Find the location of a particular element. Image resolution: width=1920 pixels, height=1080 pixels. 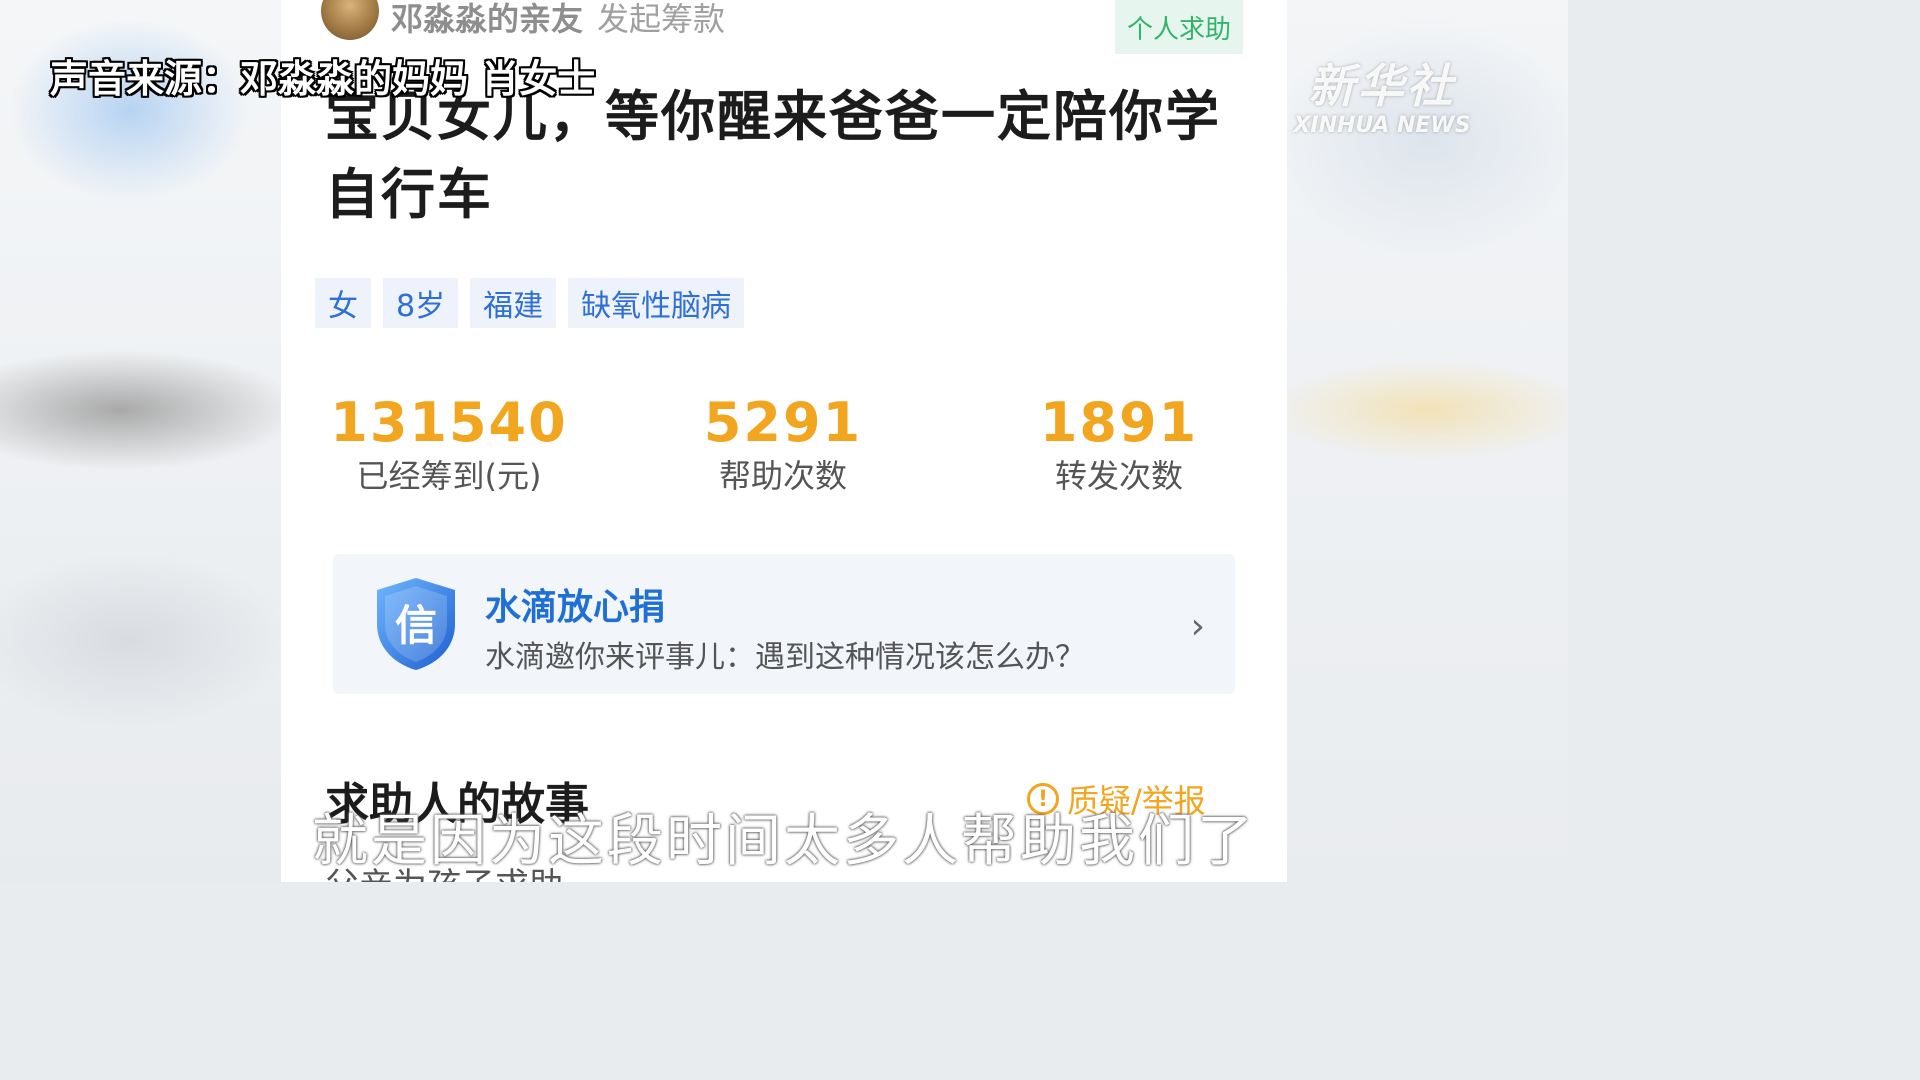

shield-icon-char: 信 is located at coordinates (416, 625).